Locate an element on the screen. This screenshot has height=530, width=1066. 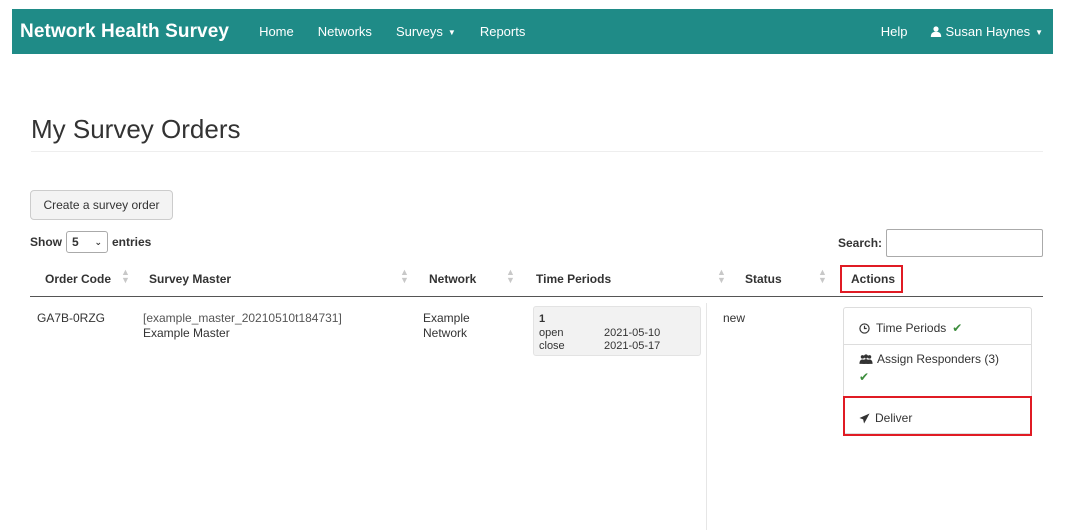
user-icon is located at coordinates (935, 31).